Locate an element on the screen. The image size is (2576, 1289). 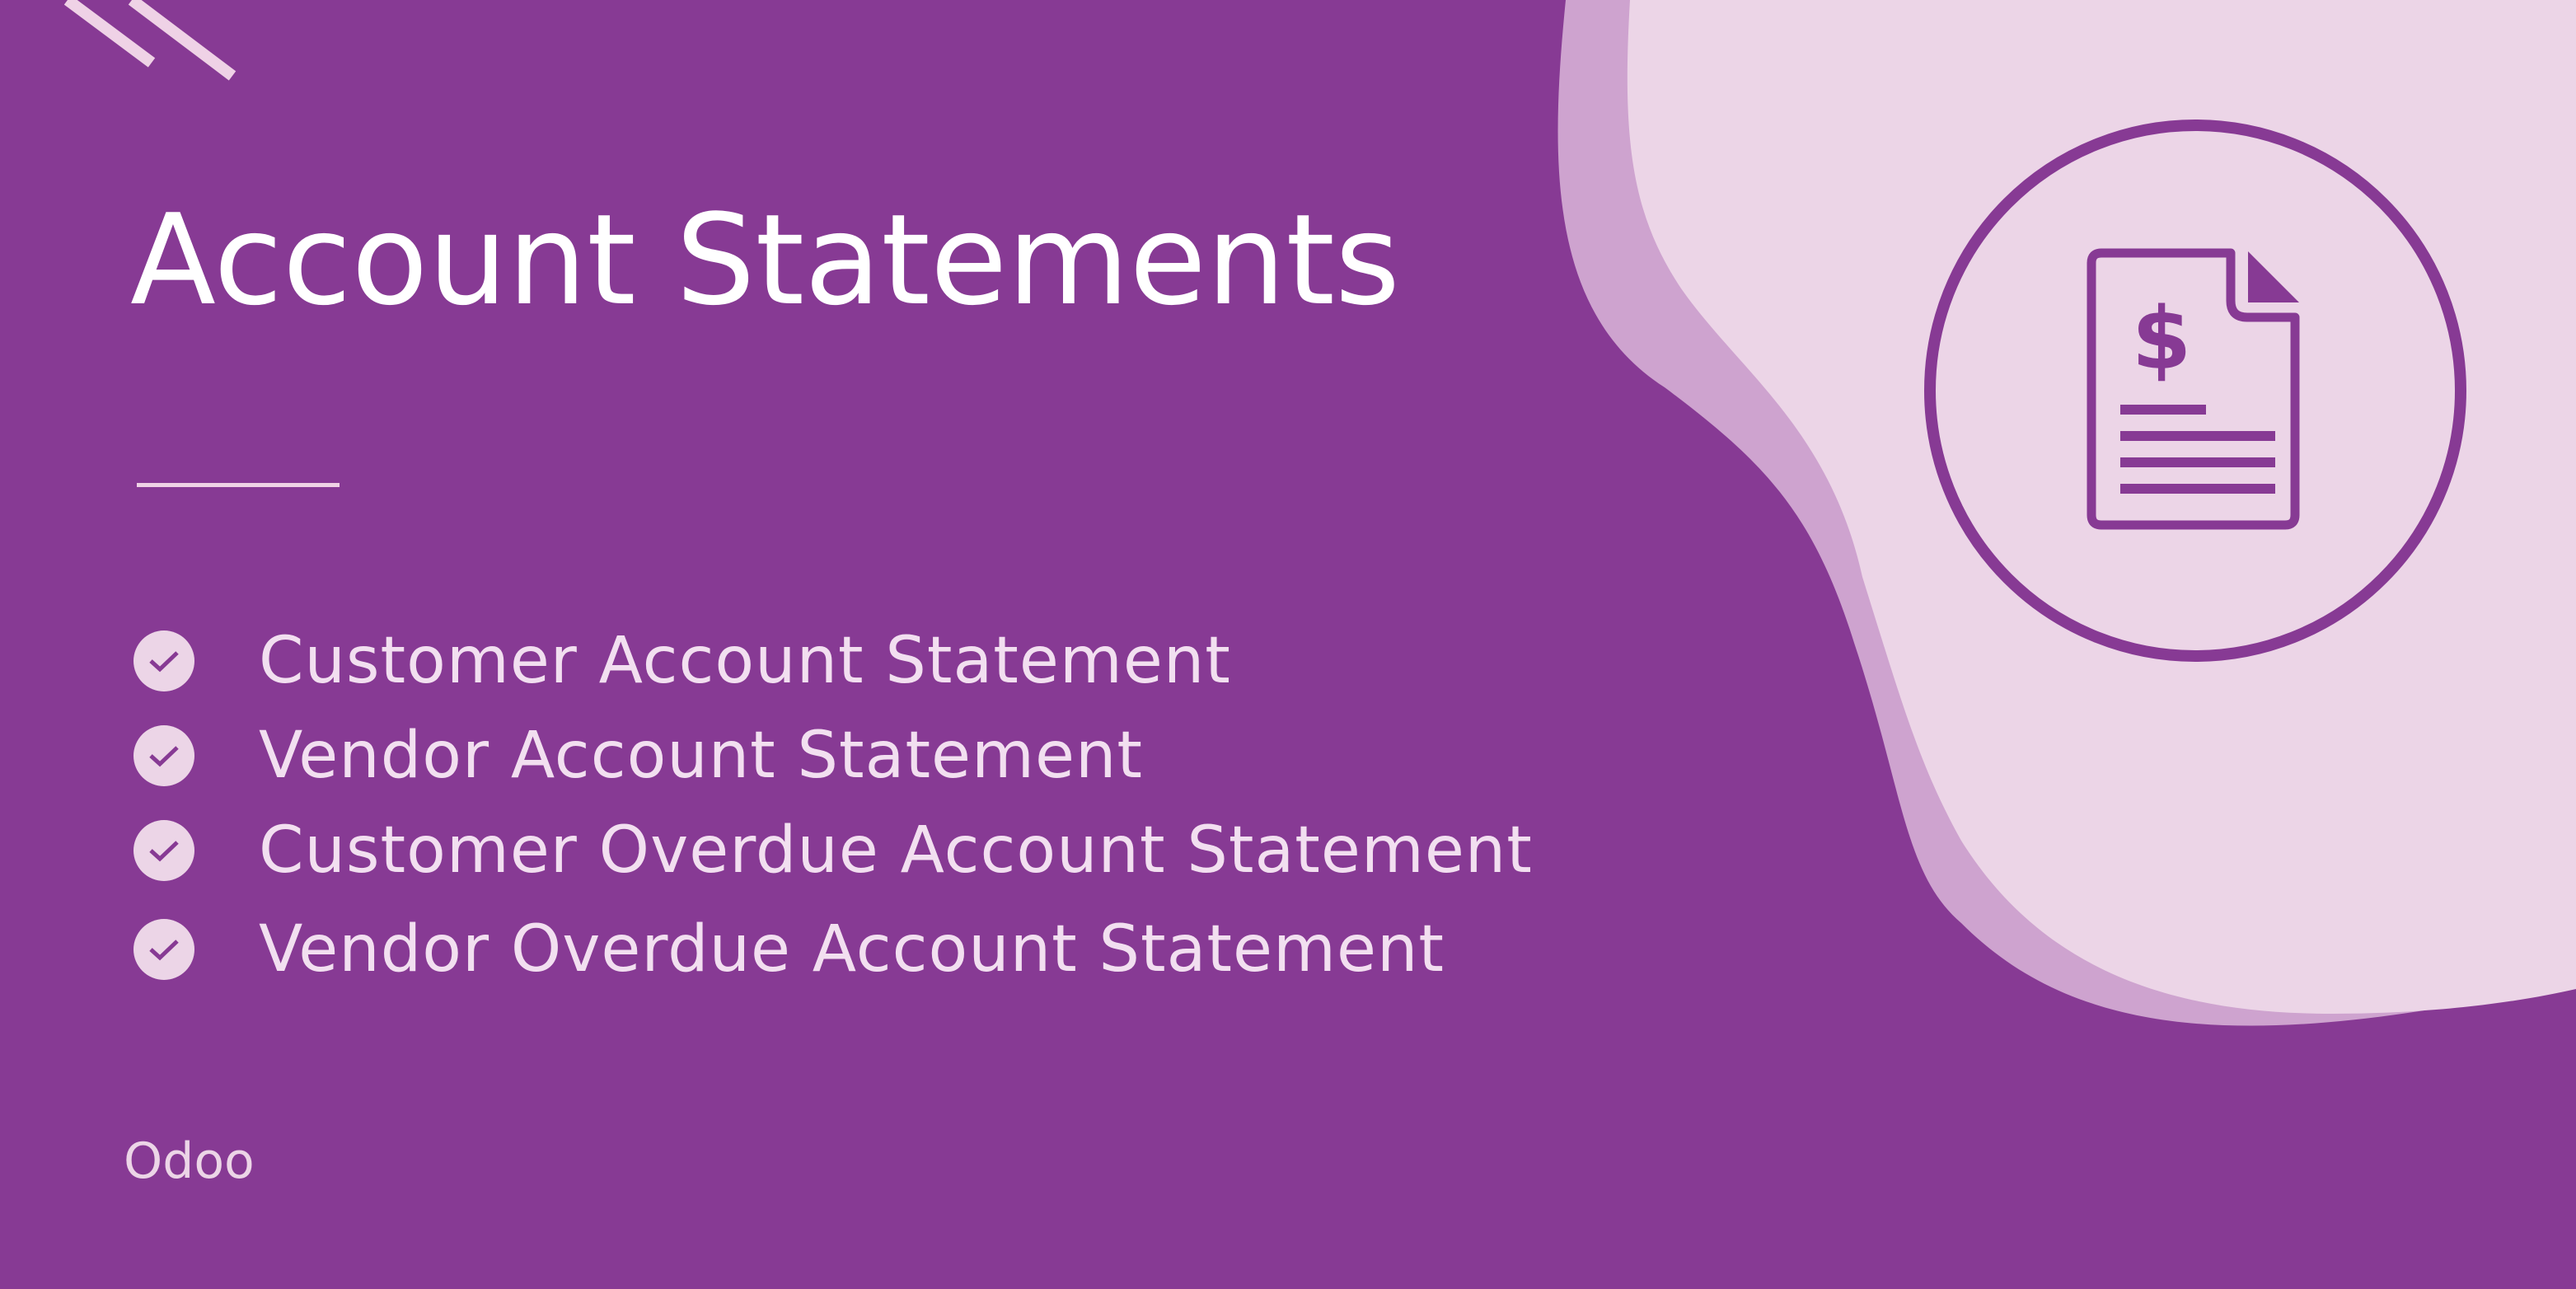
list-item: Customer Account Statement is located at coordinates (833, 660).